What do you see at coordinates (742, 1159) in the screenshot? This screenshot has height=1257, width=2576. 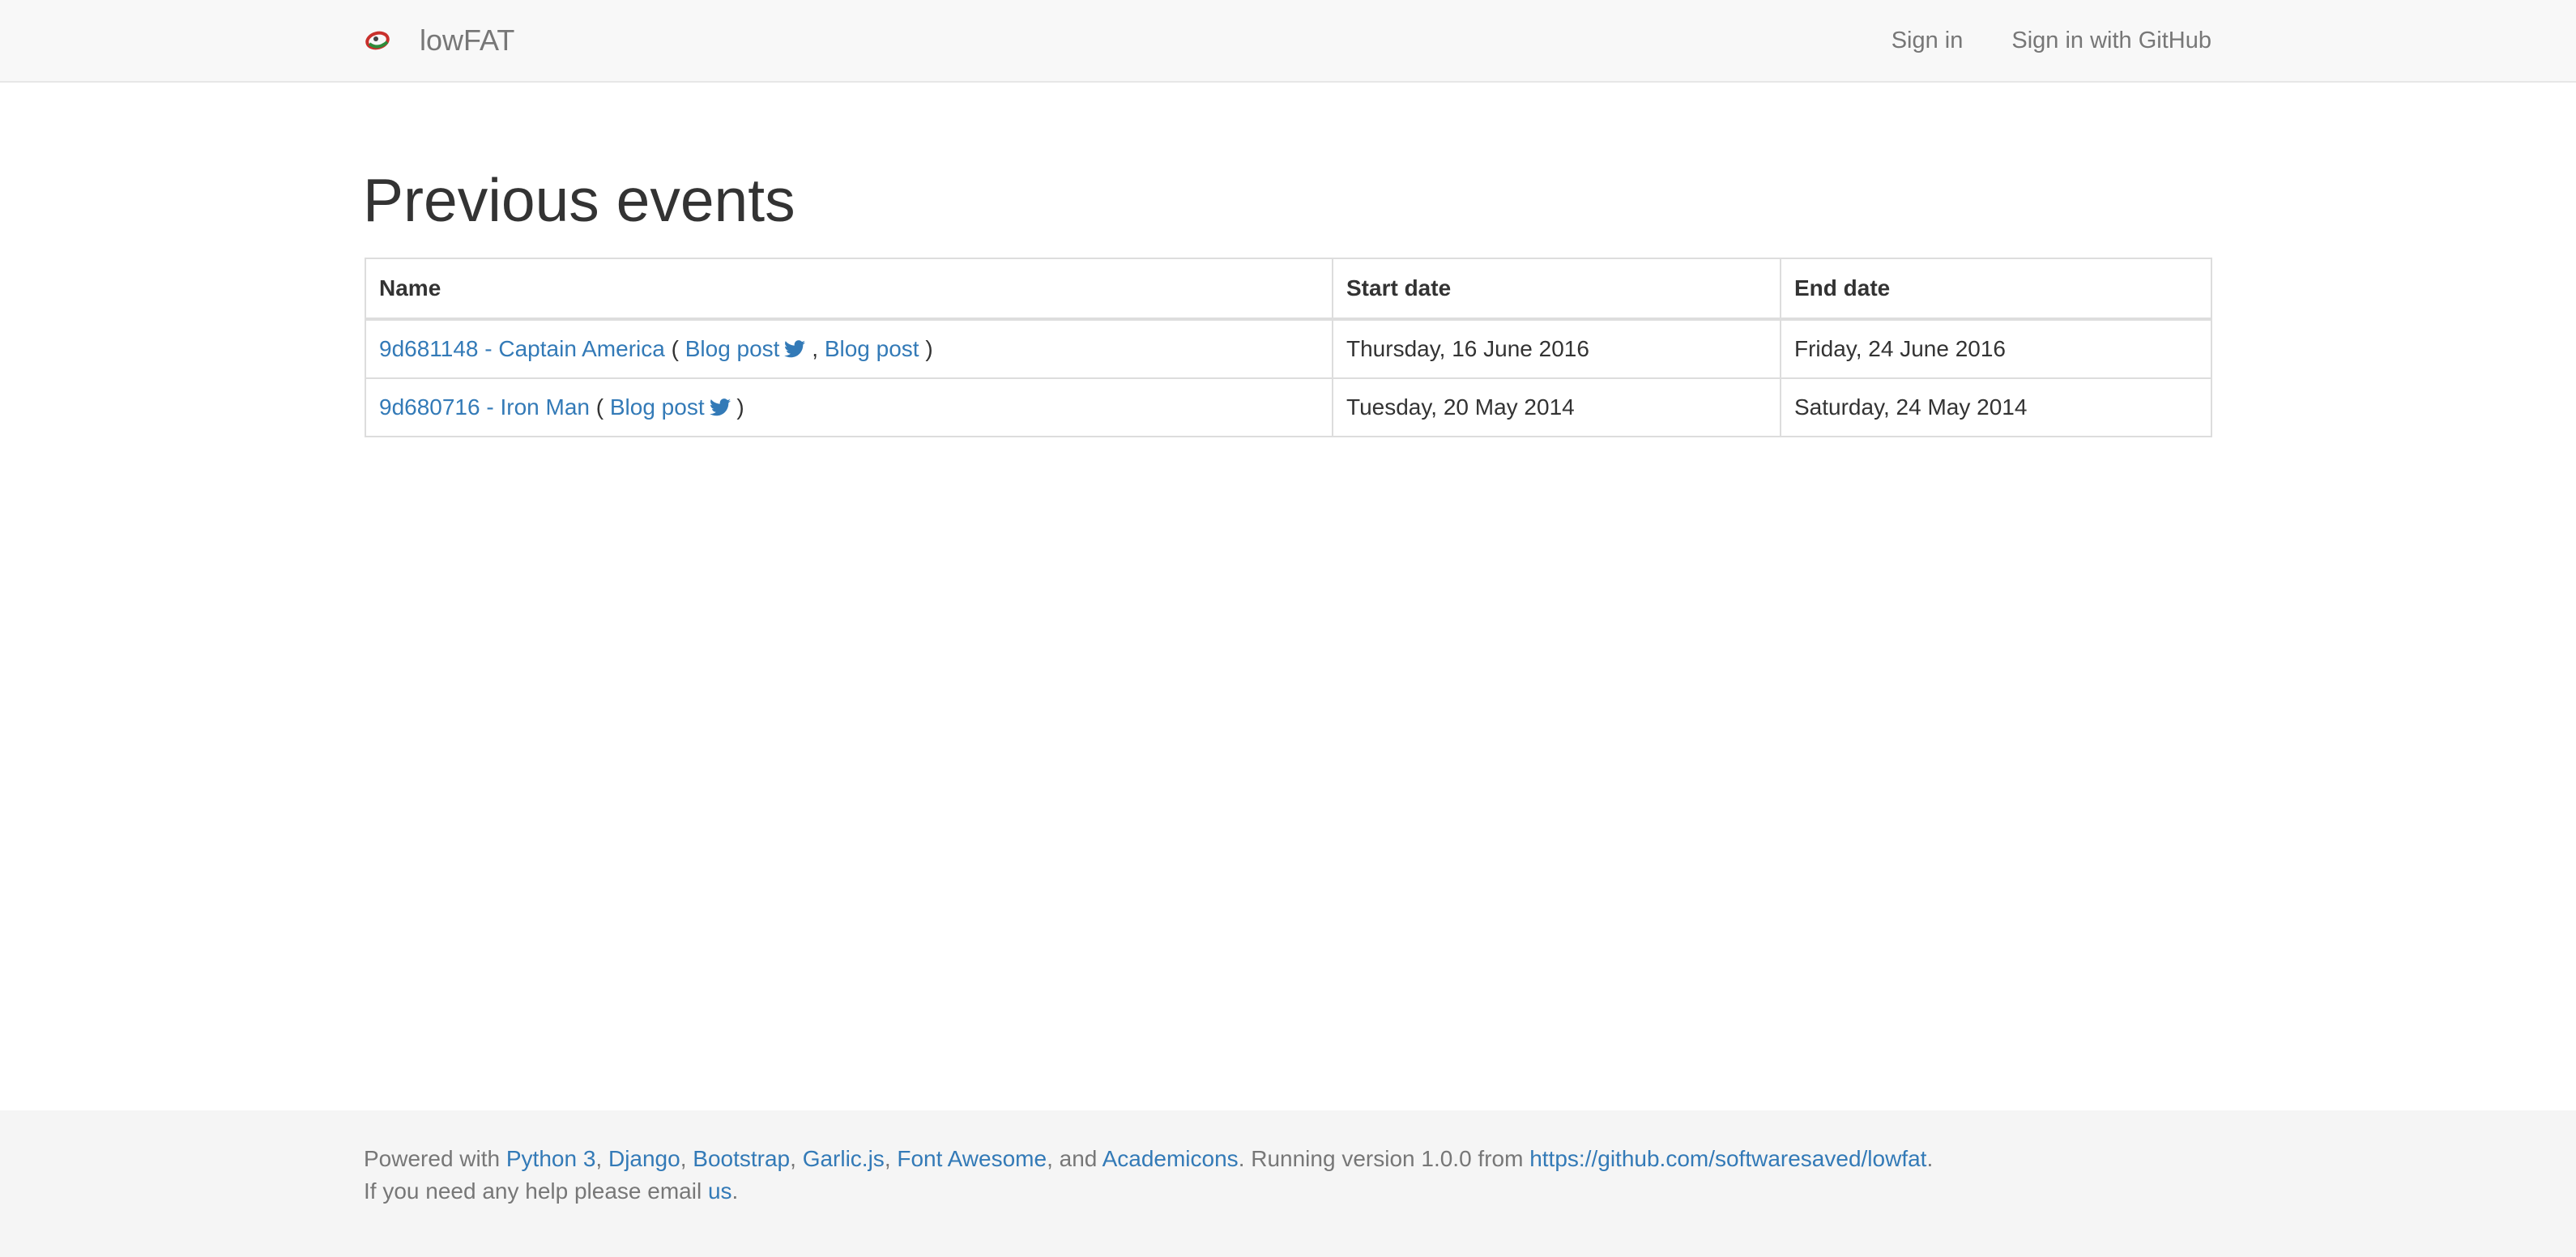 I see `bootstrap-link: Bootstrap` at bounding box center [742, 1159].